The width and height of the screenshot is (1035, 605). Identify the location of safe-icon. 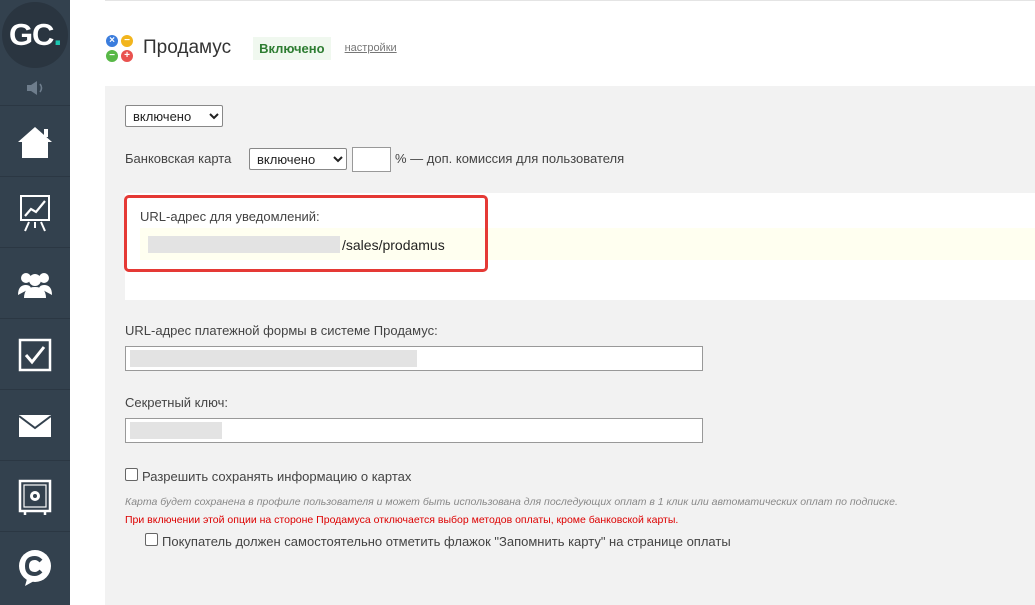
(35, 497).